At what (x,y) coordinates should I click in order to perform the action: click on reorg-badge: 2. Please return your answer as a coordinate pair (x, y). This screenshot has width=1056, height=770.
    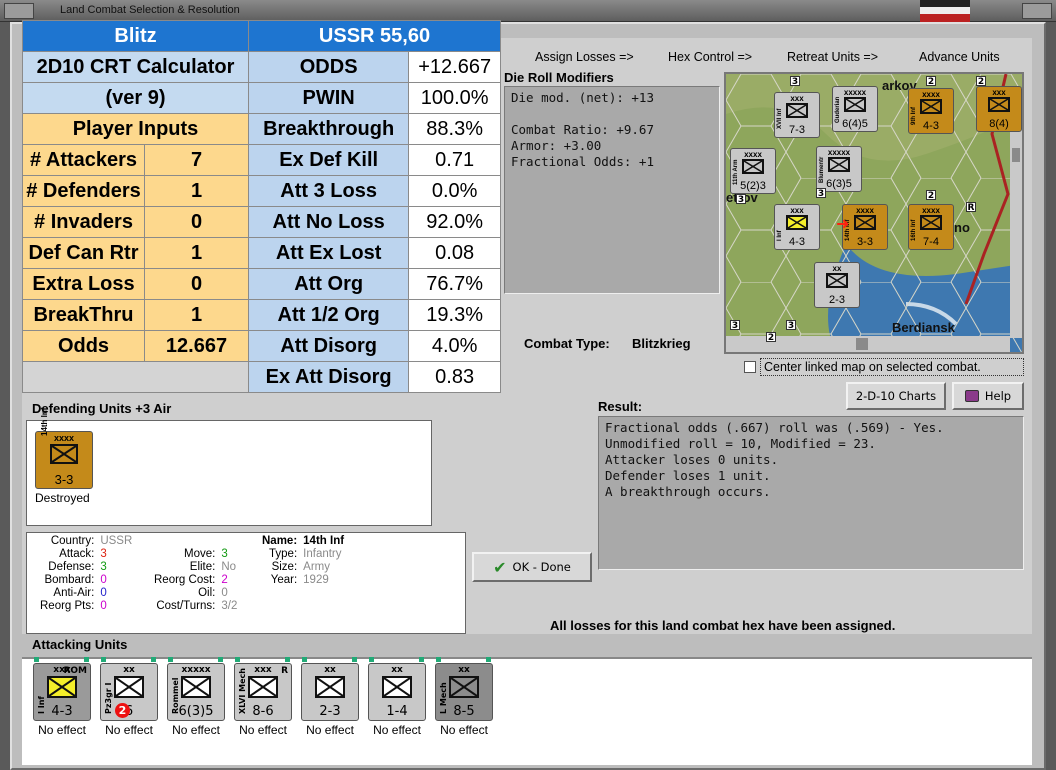
    Looking at the image, I should click on (122, 710).